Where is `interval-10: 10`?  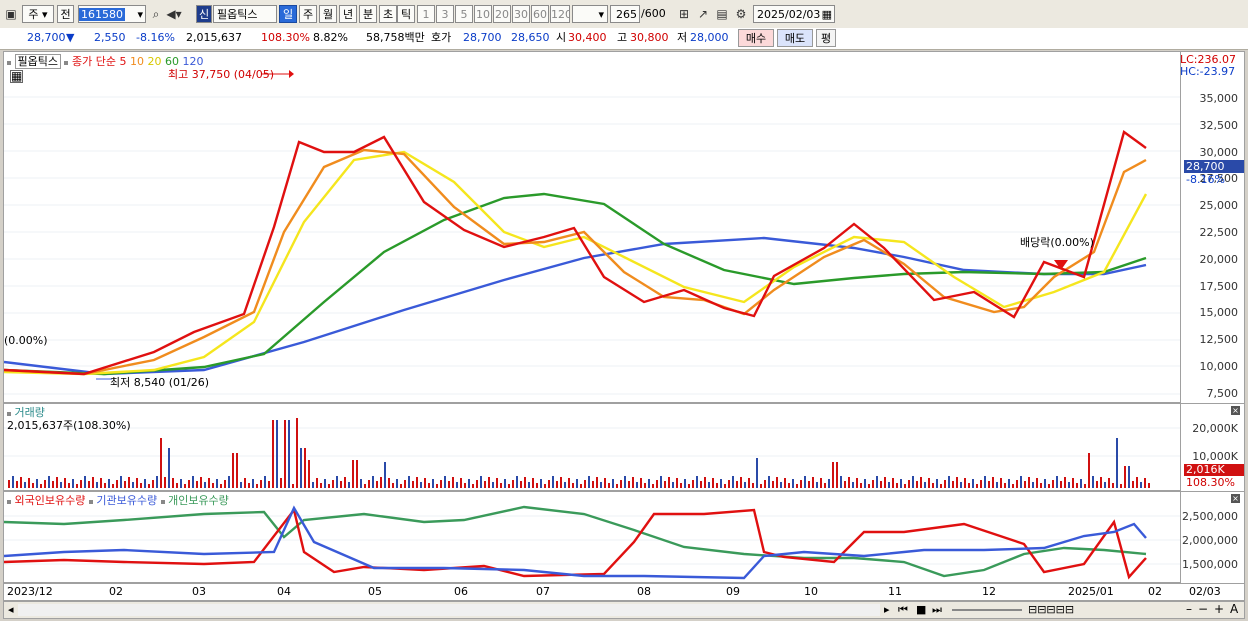
interval-10: 10 is located at coordinates (483, 14).